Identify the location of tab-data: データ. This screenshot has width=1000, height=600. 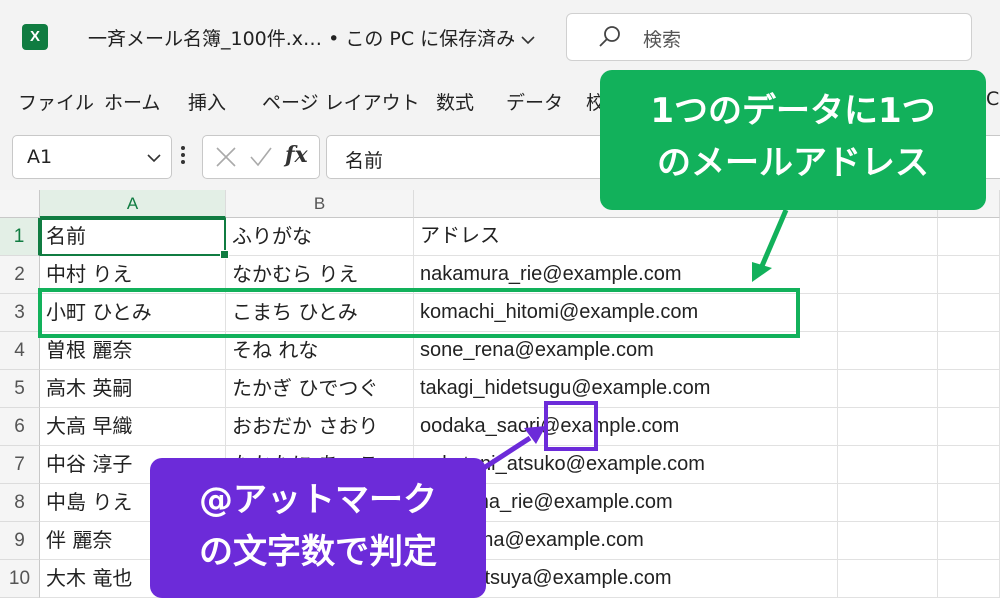
(534, 101).